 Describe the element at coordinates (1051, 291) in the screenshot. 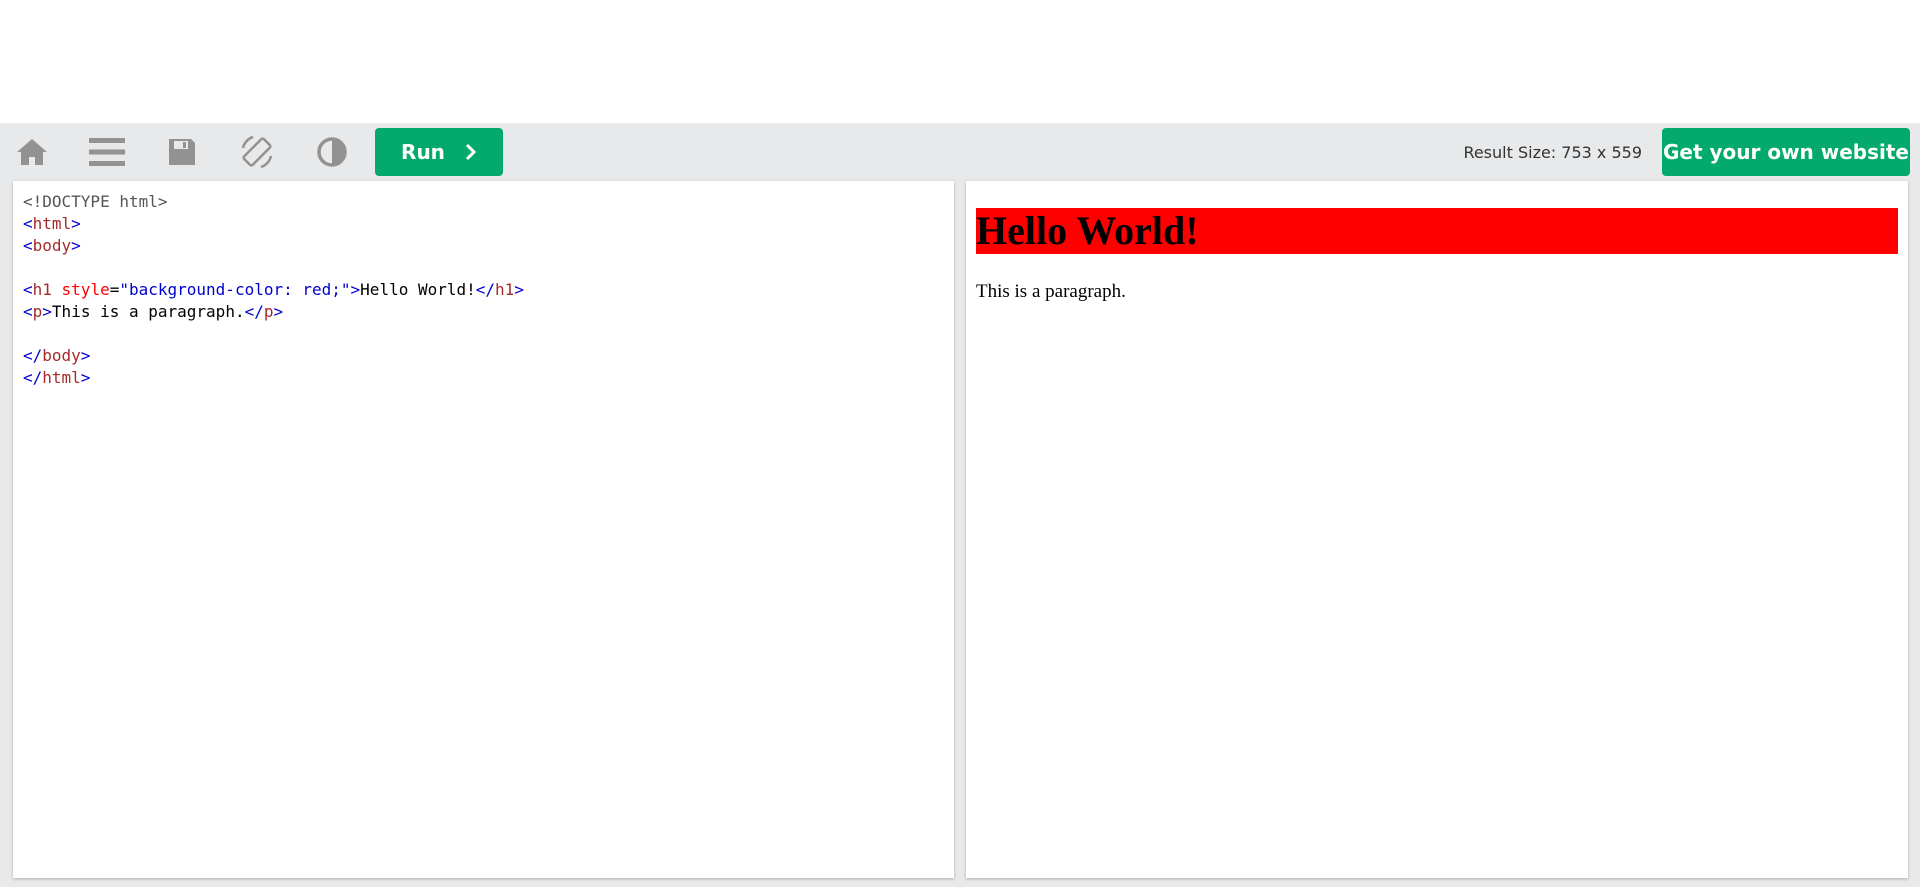

I see `rendered-paragraph: This is a paragraph.` at that location.